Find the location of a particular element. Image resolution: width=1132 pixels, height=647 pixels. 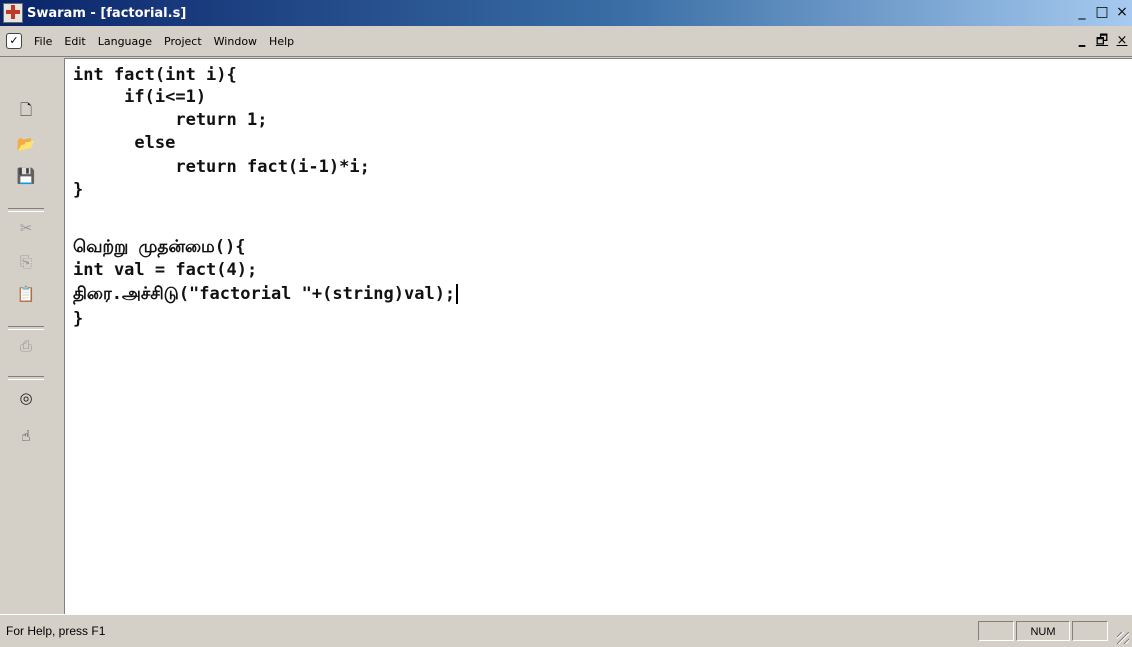

paste-icon: 📋 is located at coordinates (26, 294).